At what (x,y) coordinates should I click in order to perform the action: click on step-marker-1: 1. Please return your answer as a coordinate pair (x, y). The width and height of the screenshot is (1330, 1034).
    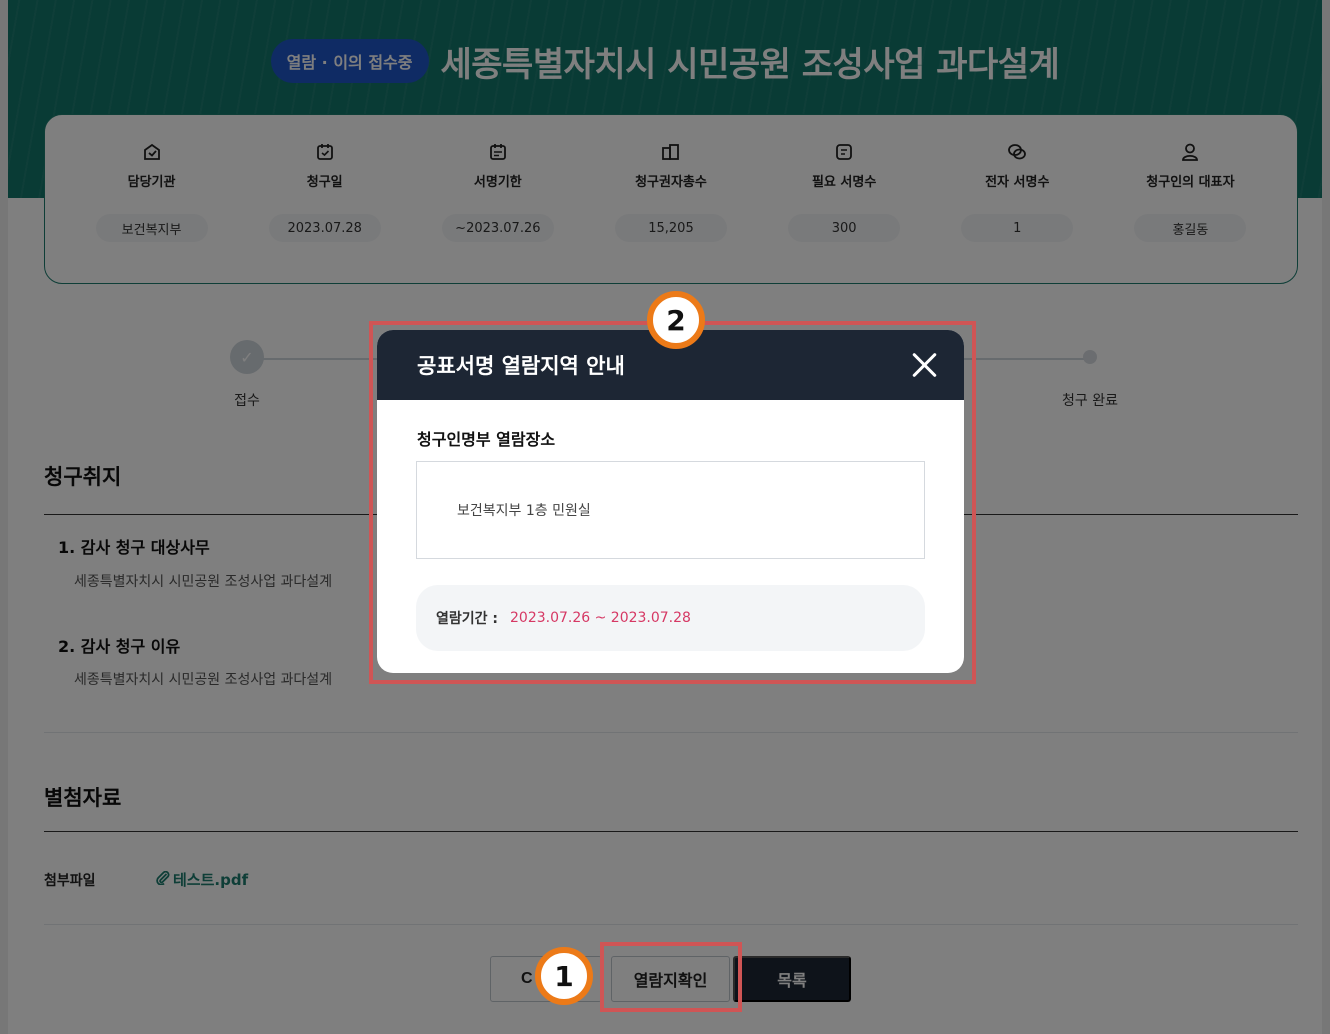
    Looking at the image, I should click on (564, 976).